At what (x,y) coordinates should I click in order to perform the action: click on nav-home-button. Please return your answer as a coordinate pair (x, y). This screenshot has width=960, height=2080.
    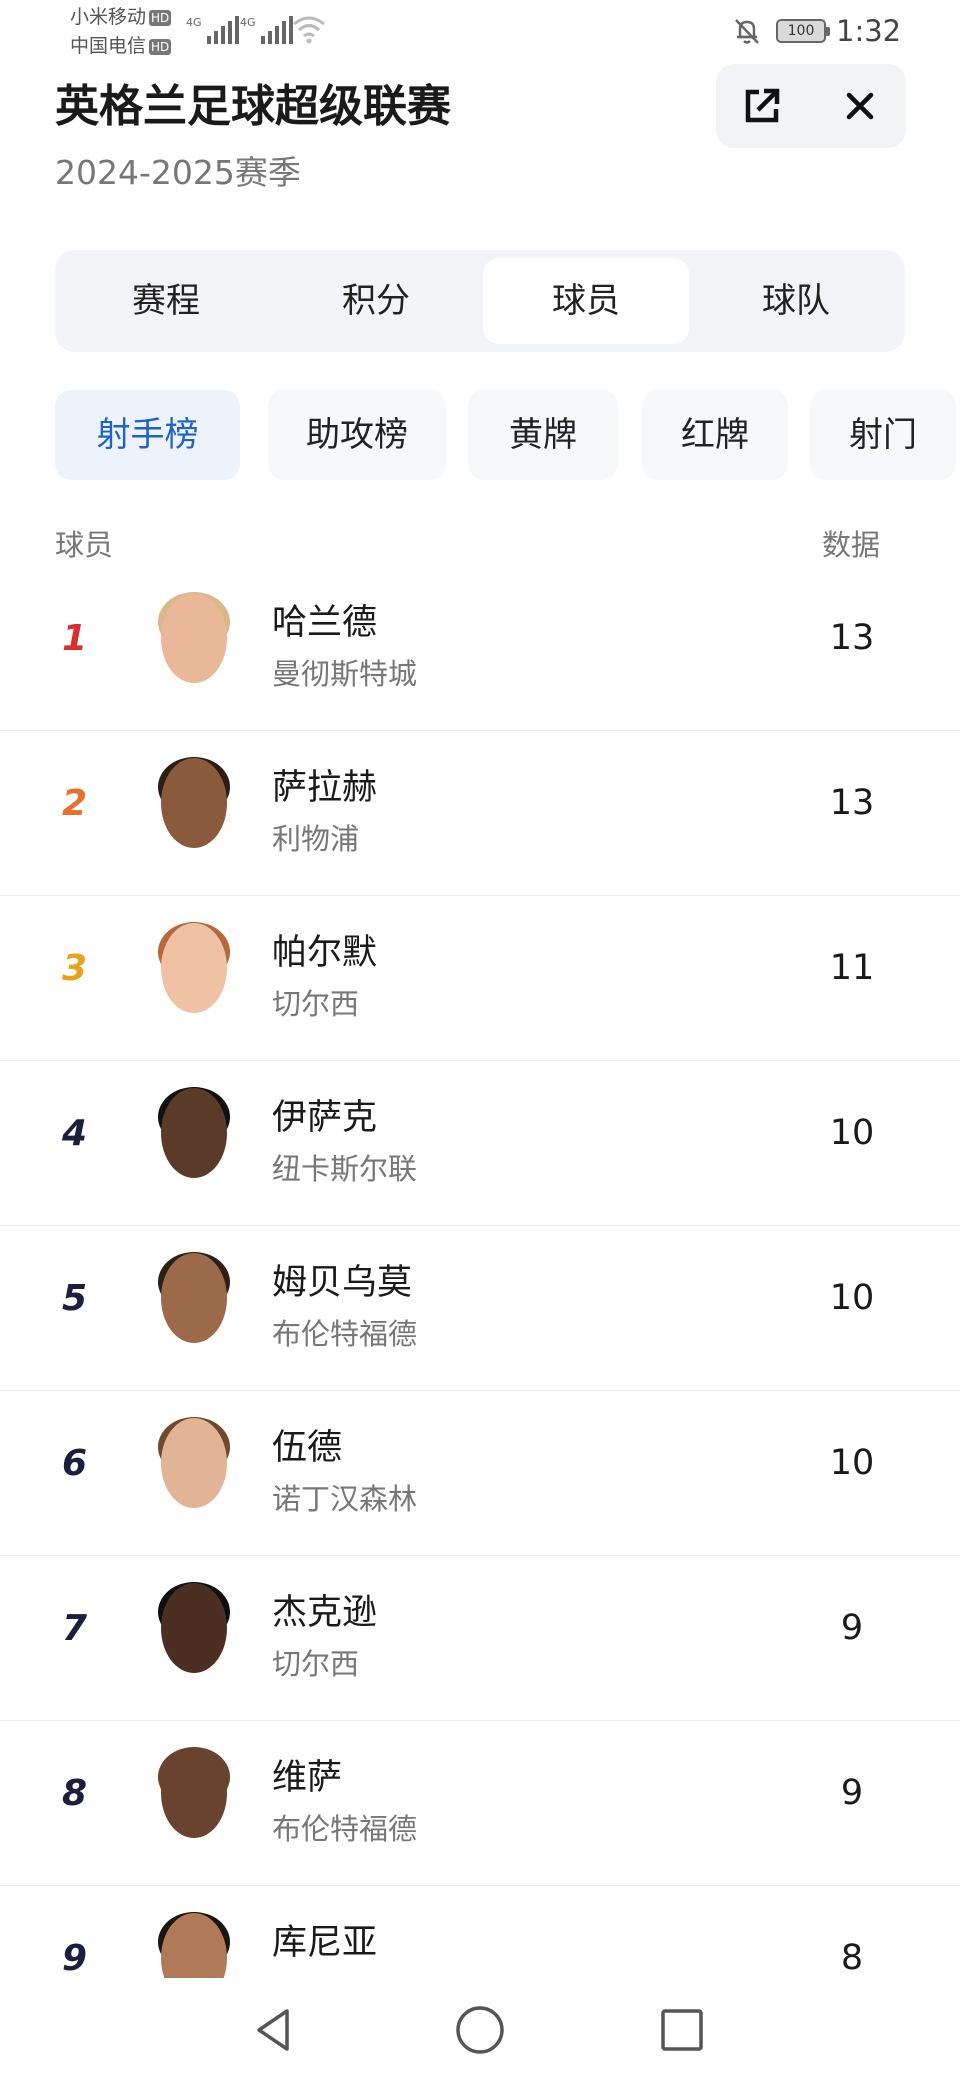
    Looking at the image, I should click on (480, 2030).